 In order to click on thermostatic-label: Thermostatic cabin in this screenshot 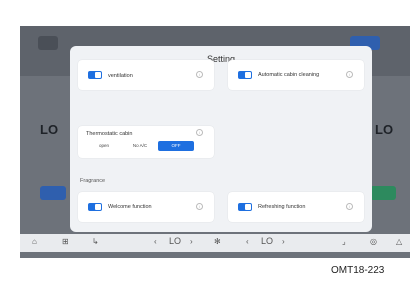, I will do `click(109, 134)`.